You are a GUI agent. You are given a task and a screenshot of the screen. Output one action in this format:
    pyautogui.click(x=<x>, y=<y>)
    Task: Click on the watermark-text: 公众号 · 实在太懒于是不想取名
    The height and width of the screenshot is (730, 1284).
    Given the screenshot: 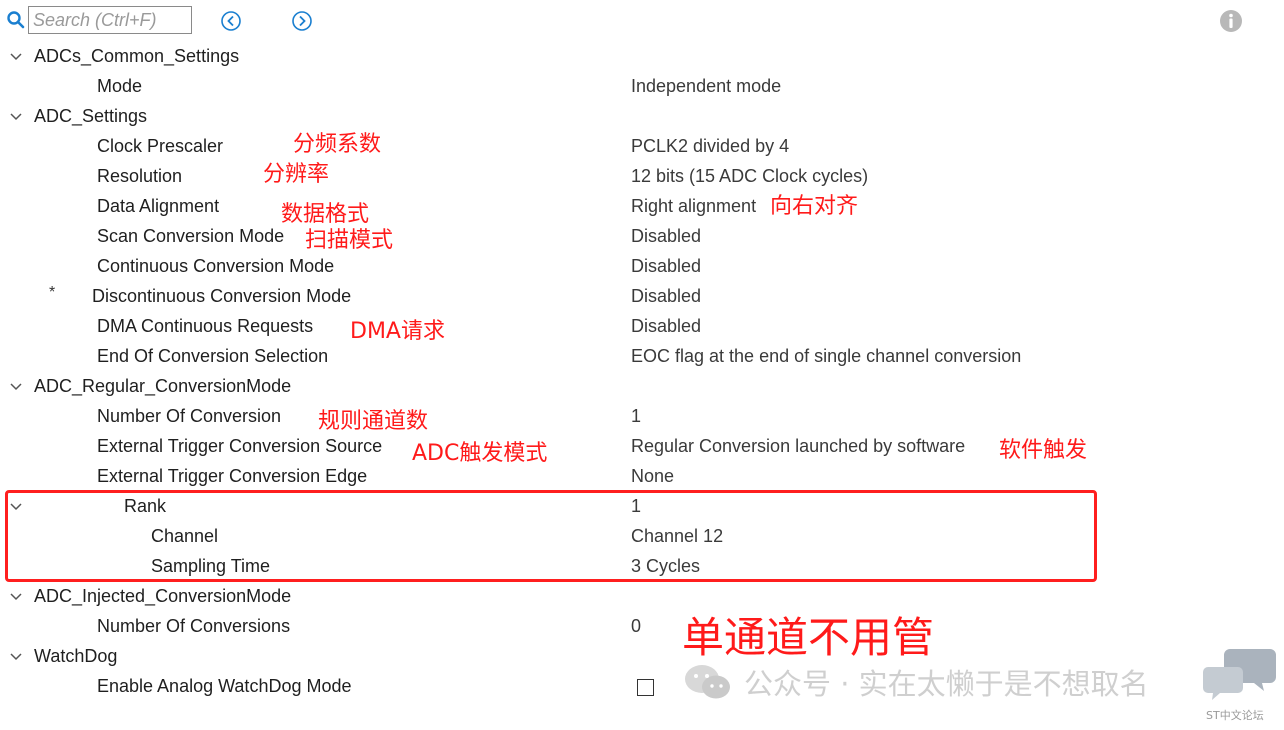 What is the action you would take?
    pyautogui.click(x=946, y=684)
    